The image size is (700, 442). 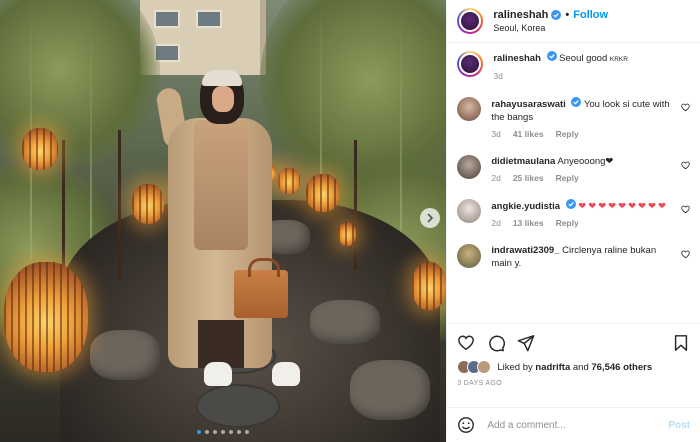 I want to click on comment-username: angkie.yudistia, so click(x=525, y=206).